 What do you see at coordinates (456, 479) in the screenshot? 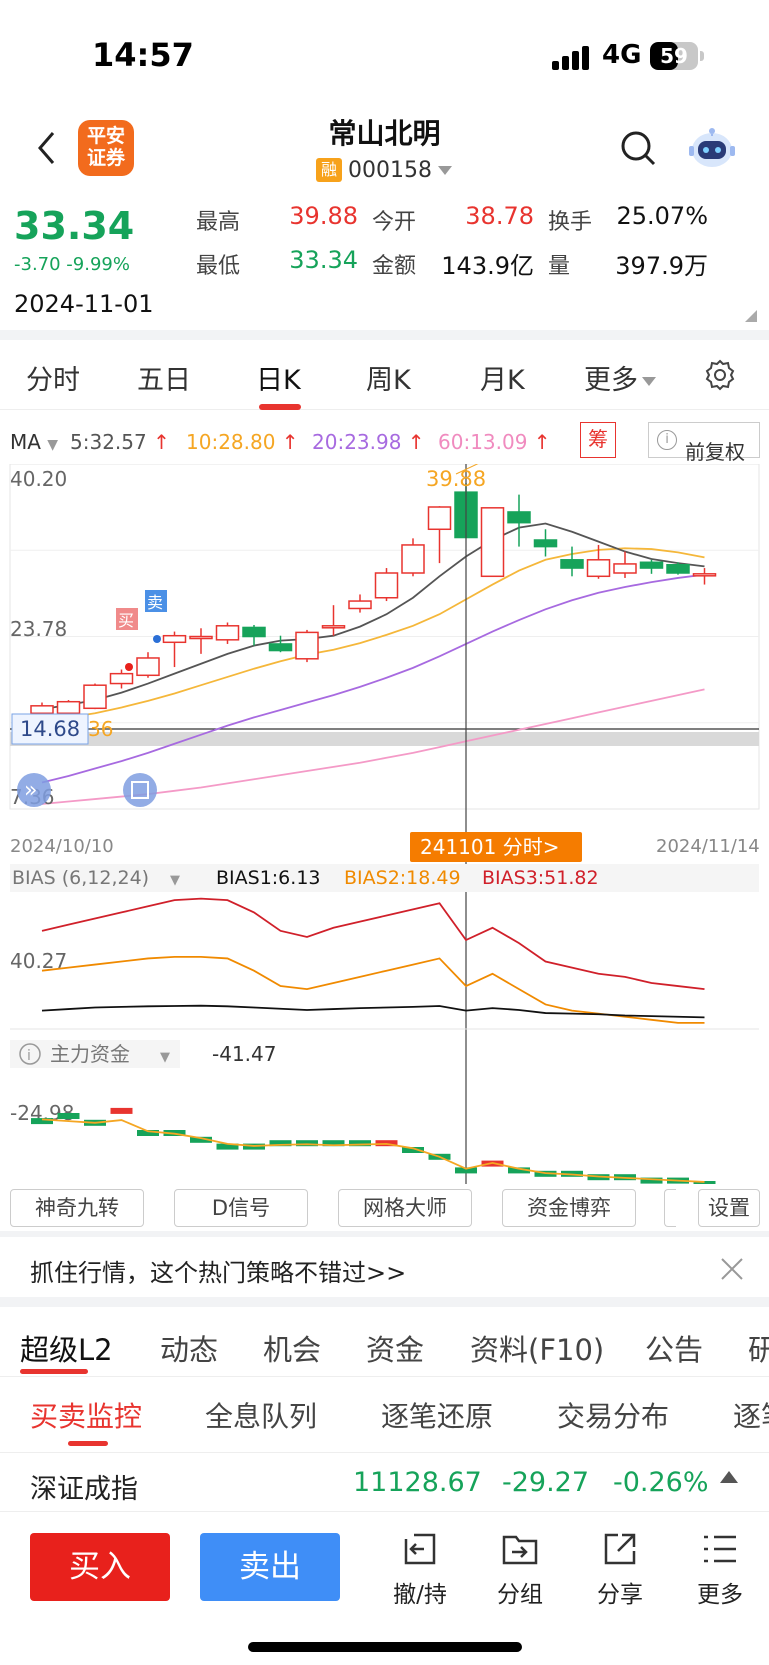
I see `high-price-marker: 39.88` at bounding box center [456, 479].